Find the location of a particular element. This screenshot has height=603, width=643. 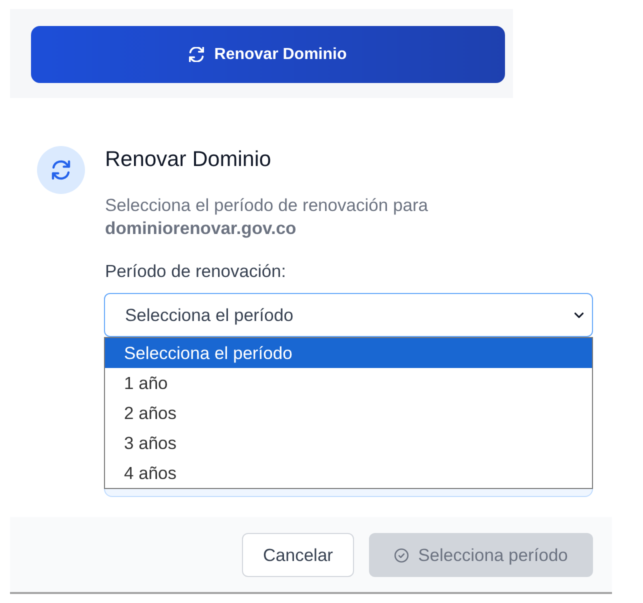

chevron-down-icon is located at coordinates (579, 315).